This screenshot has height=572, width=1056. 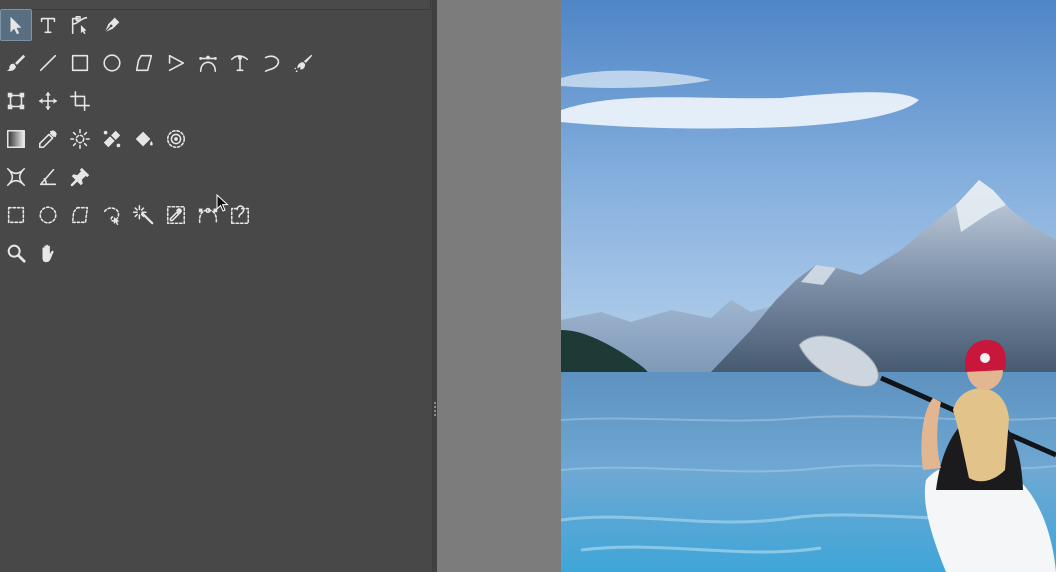 I want to click on measure-tool-icon, so click(x=48, y=177).